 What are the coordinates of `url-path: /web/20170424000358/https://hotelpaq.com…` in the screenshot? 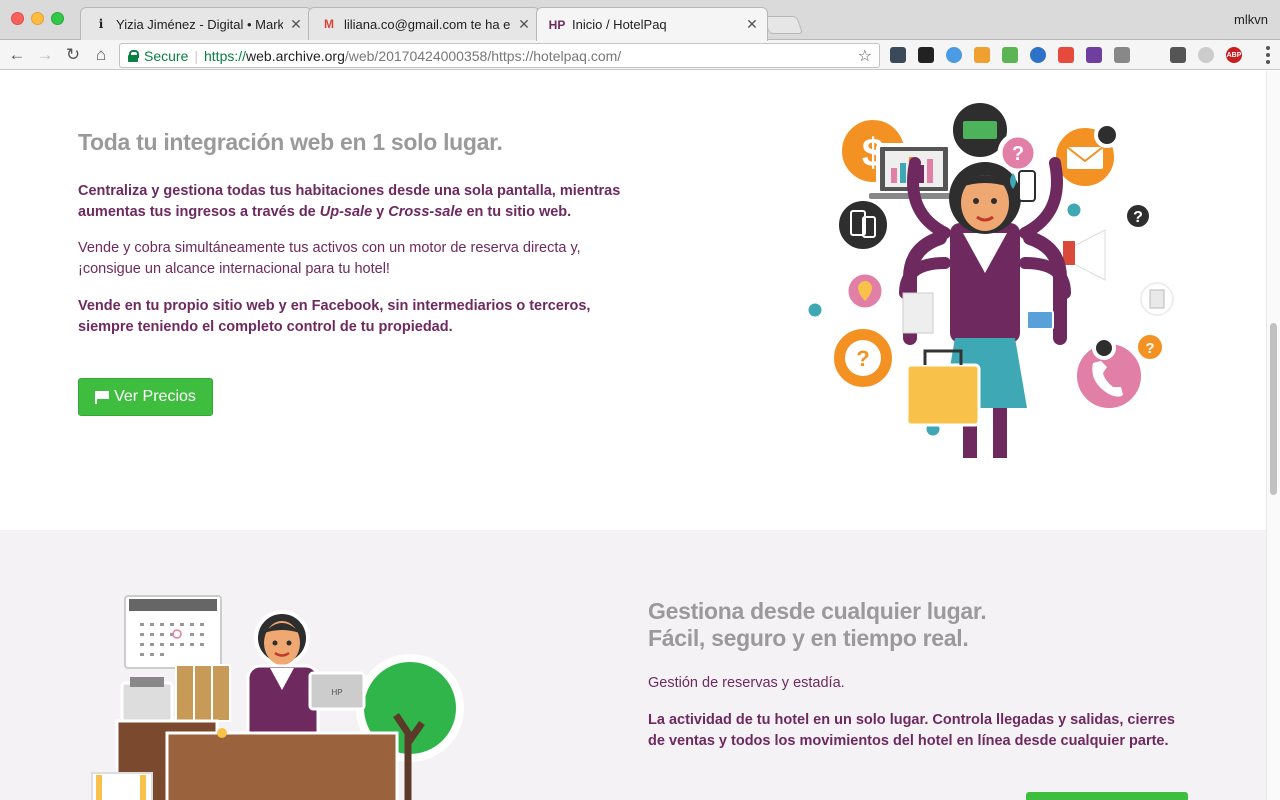 It's located at (483, 55).